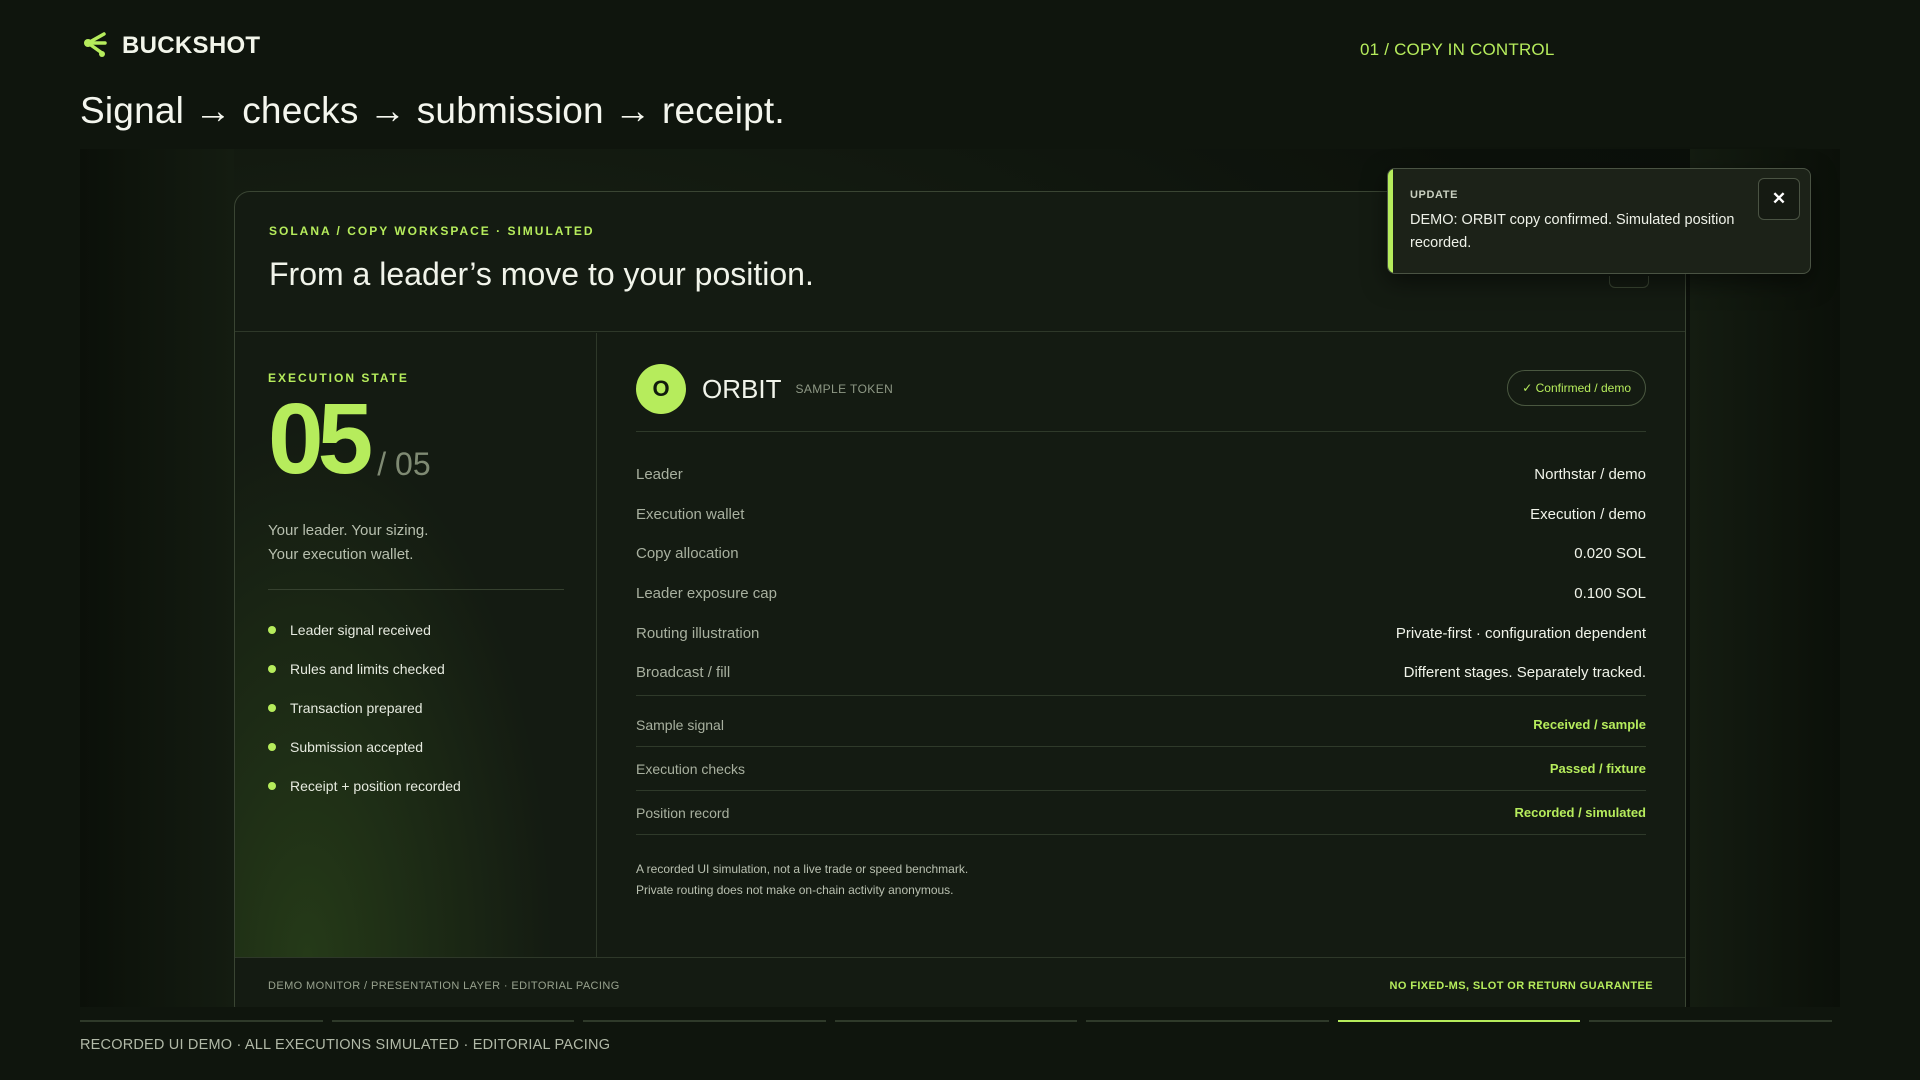 The image size is (1920, 1080). What do you see at coordinates (1459, 1021) in the screenshot?
I see `progress-segment-active` at bounding box center [1459, 1021].